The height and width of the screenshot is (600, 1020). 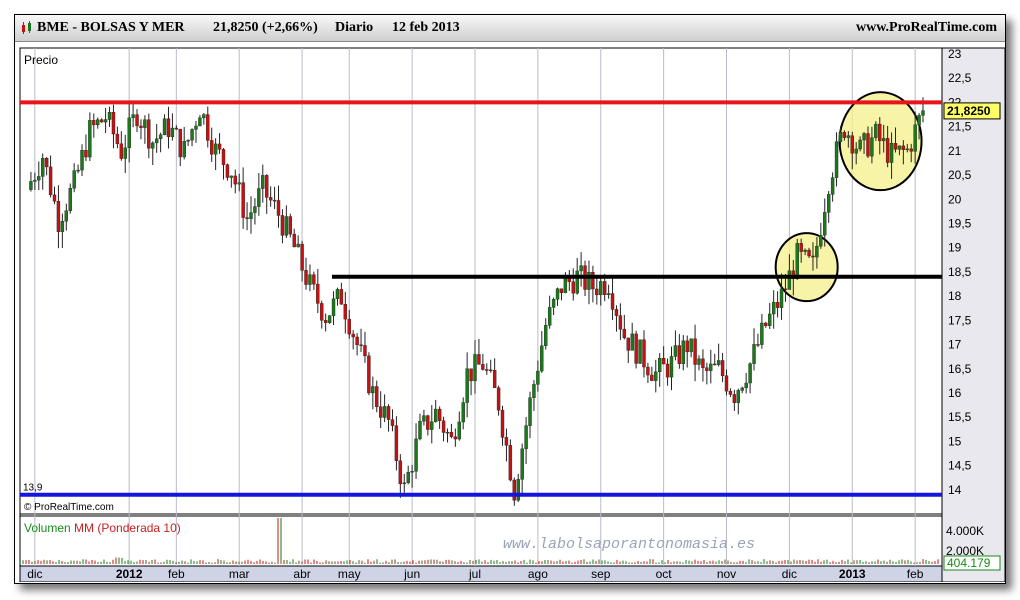 I want to click on price-axis-tick: 18,5, so click(x=960, y=272).